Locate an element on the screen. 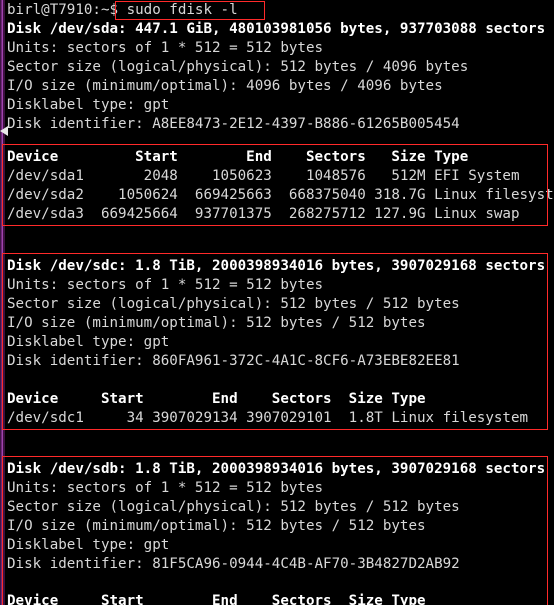  sda-table-header: Device Start End Sectors Size Type is located at coordinates (238, 157).